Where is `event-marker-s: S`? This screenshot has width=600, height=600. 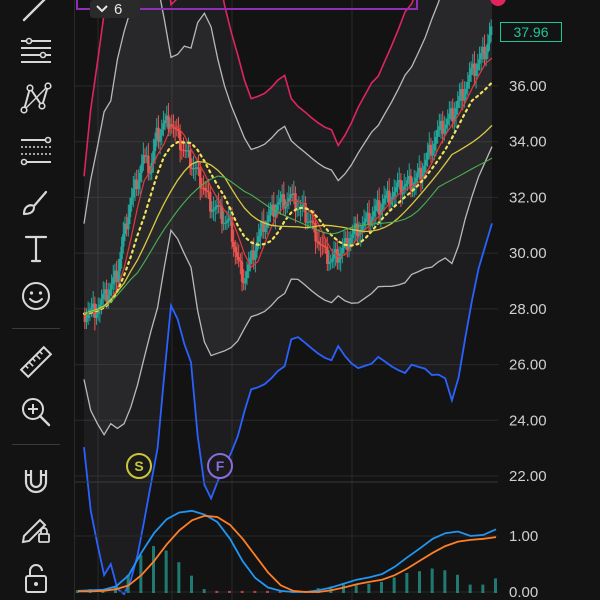 event-marker-s: S is located at coordinates (139, 466).